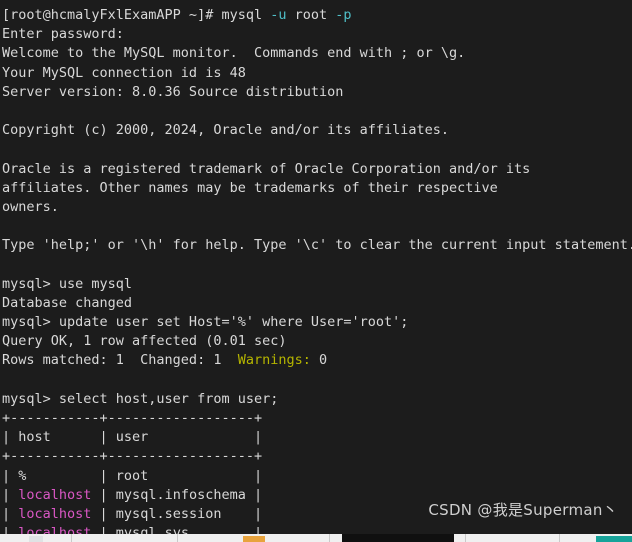  I want to click on terminal-line: Database changed, so click(317, 303).